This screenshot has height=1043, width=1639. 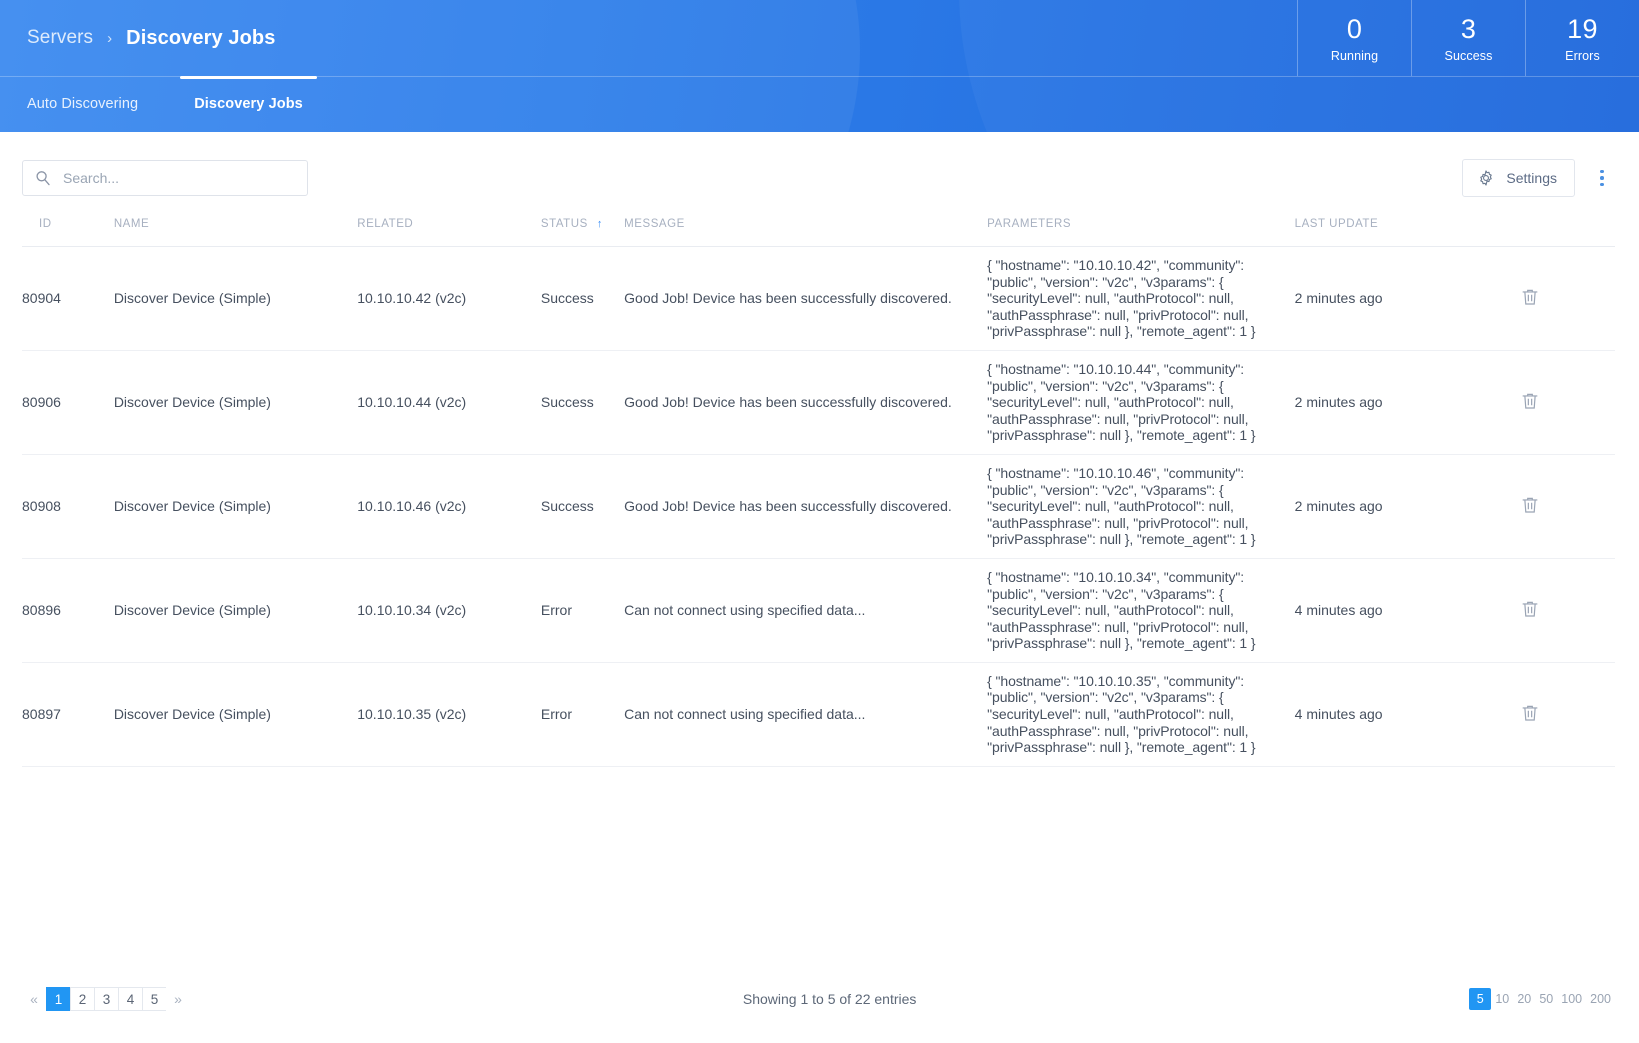 What do you see at coordinates (1480, 999) in the screenshot?
I see `page-size-5: 5` at bounding box center [1480, 999].